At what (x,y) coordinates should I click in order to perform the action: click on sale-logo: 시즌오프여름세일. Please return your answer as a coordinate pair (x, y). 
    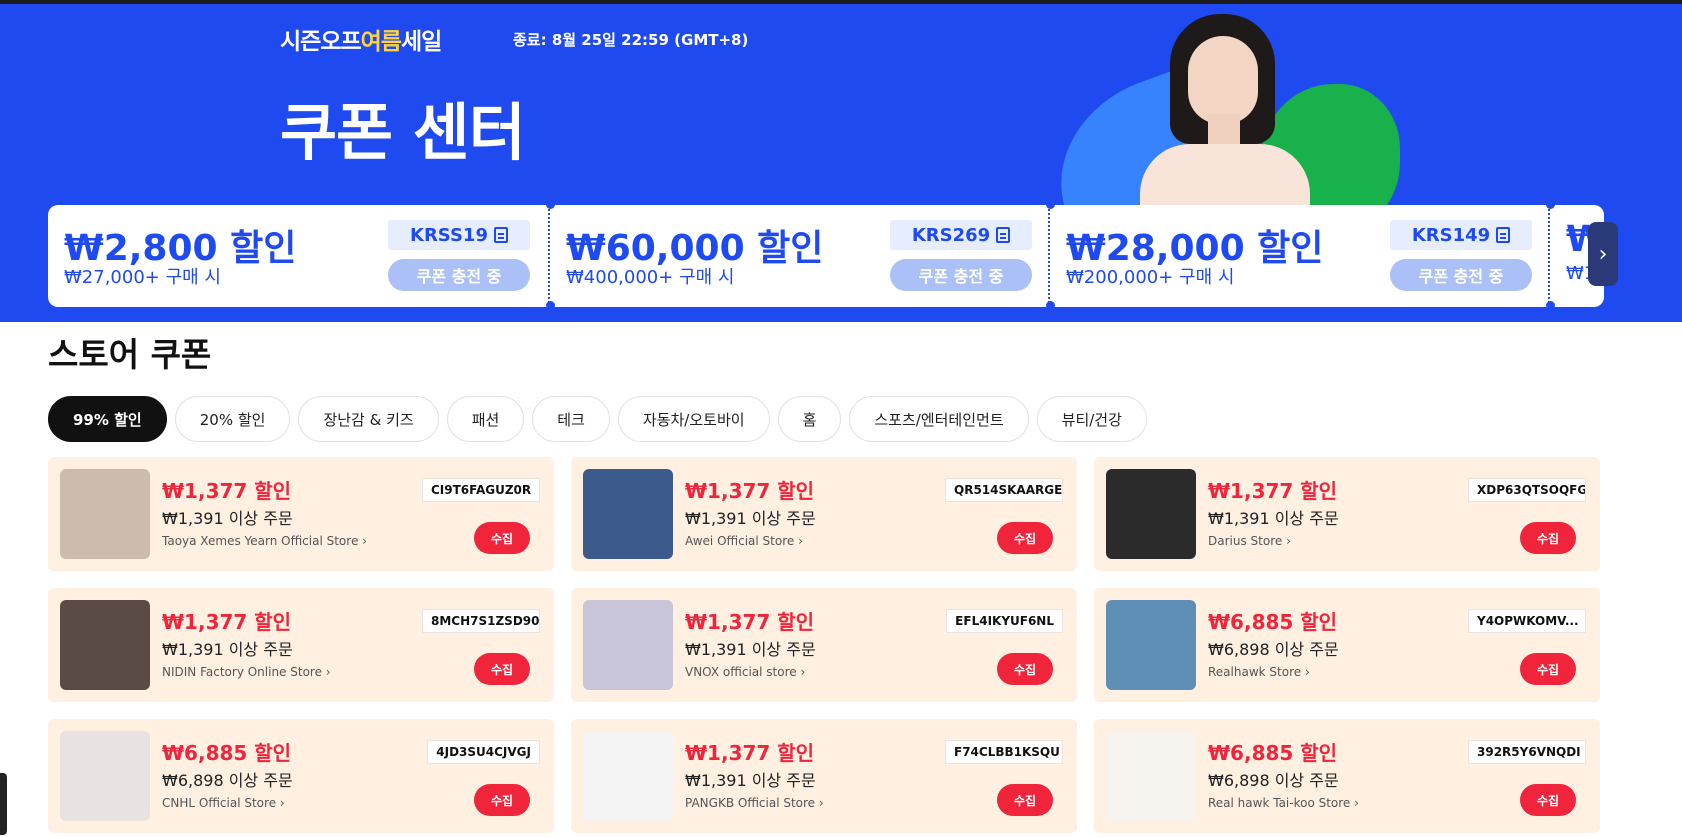
    Looking at the image, I should click on (361, 39).